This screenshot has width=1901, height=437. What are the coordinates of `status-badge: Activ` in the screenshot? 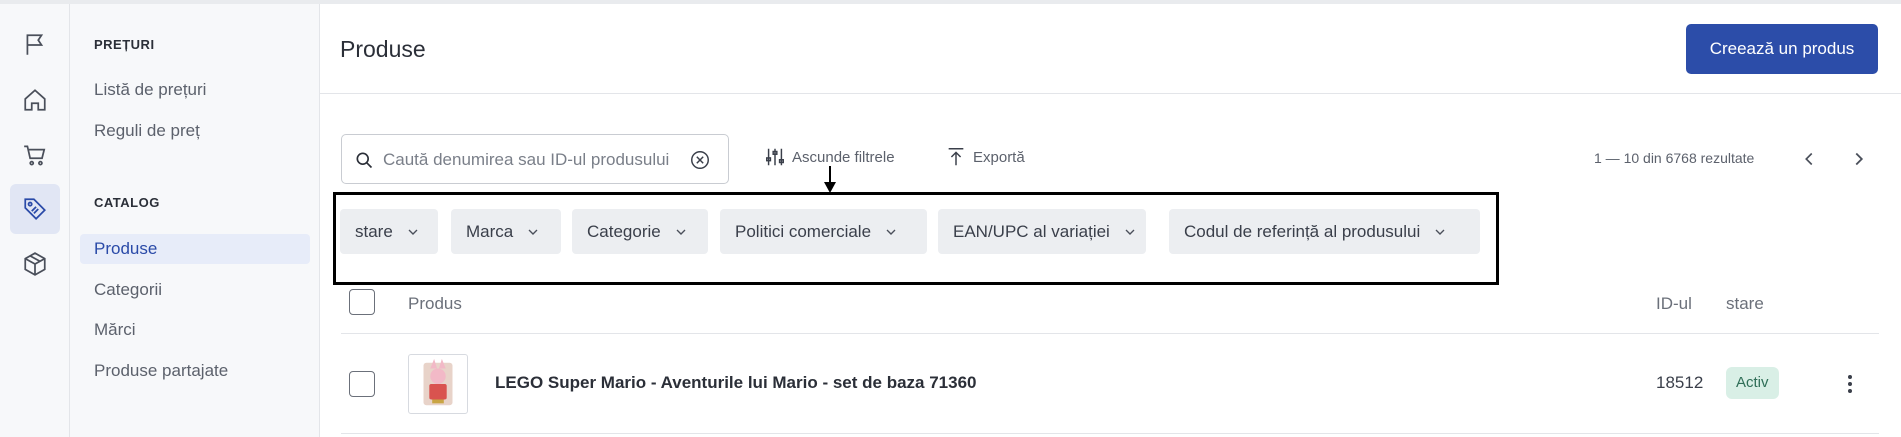 It's located at (1752, 383).